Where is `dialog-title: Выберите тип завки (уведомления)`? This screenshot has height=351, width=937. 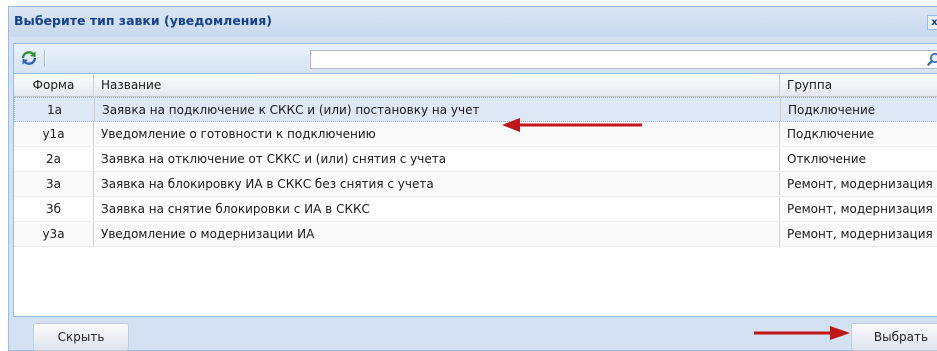 dialog-title: Выберите тип завки (уведомления) is located at coordinates (143, 20).